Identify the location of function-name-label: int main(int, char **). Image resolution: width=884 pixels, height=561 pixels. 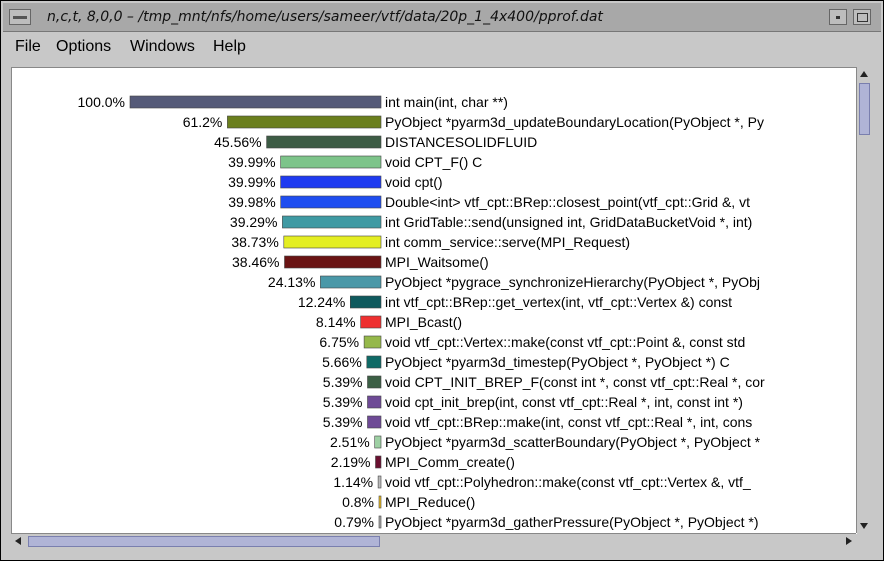
(446, 102).